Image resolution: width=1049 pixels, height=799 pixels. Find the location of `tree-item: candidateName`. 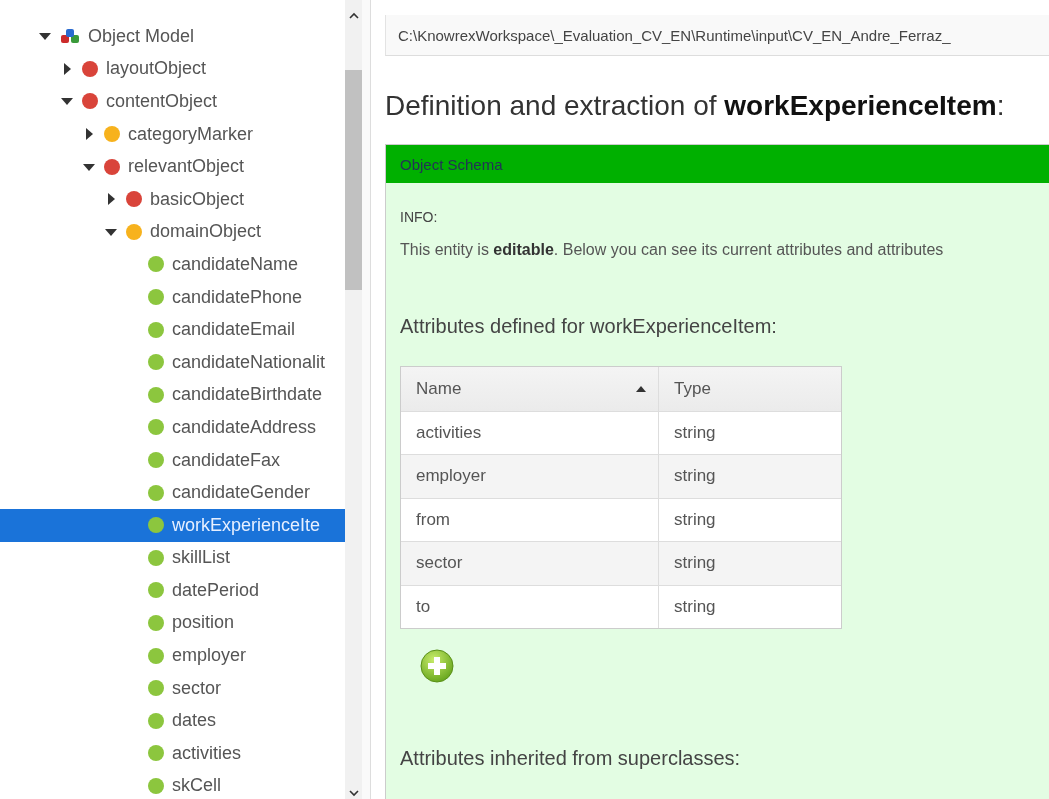

tree-item: candidateName is located at coordinates (172, 264).